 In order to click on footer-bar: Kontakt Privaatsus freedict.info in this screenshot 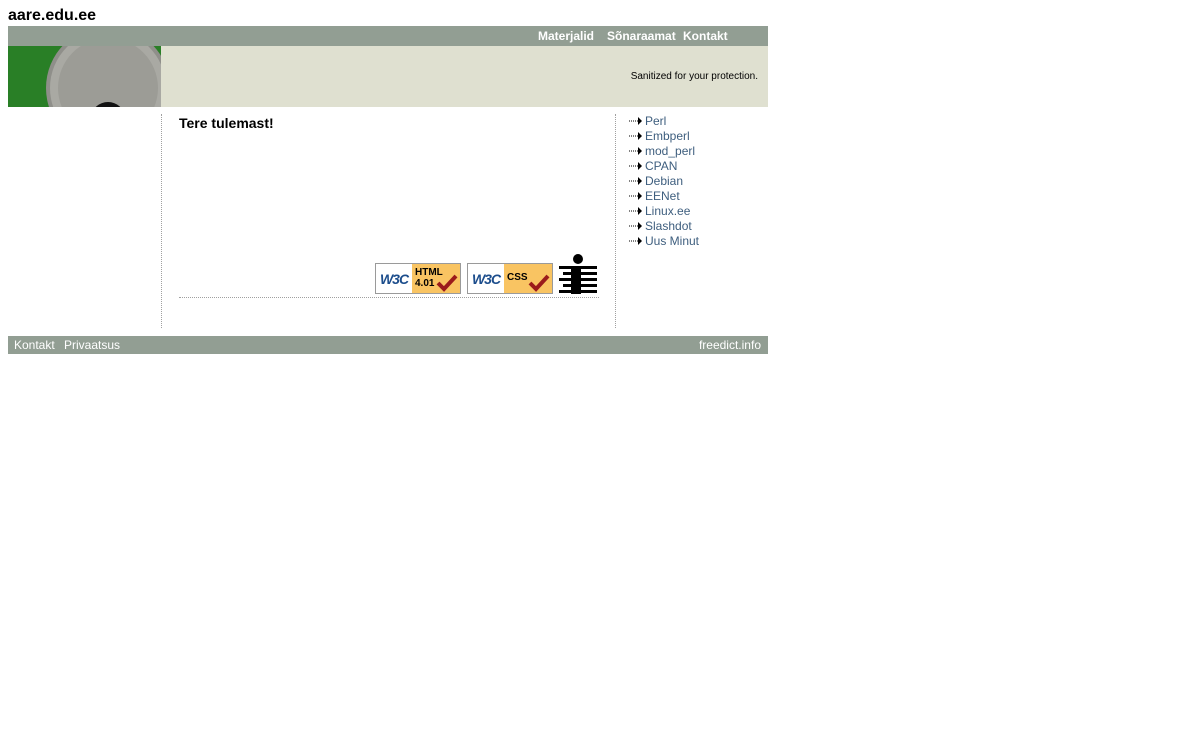, I will do `click(388, 345)`.